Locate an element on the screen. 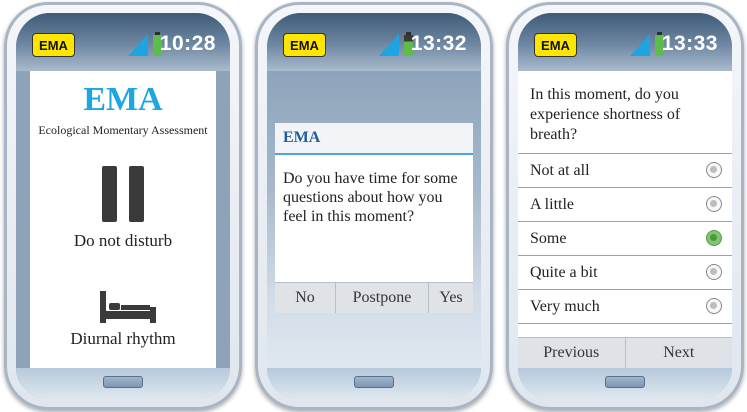 This screenshot has height=412, width=747. next-button: Next is located at coordinates (679, 353).